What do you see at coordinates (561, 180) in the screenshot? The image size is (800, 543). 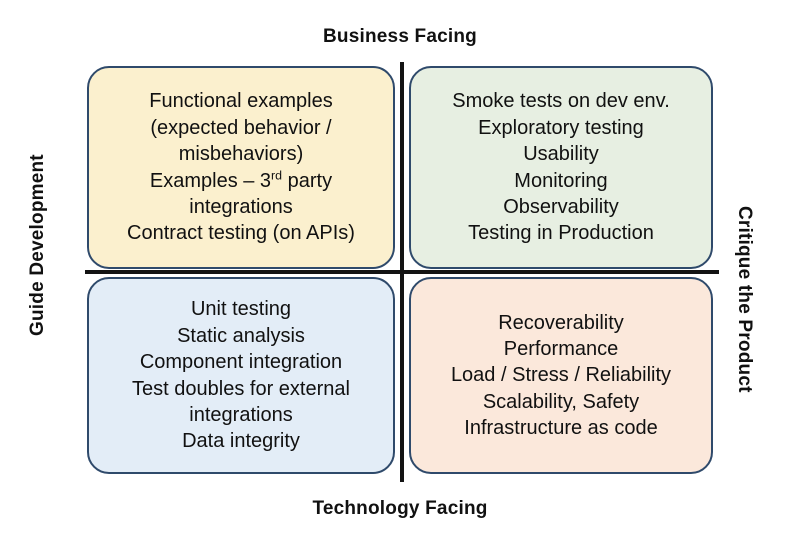 I see `quadrant-item: Monitoring` at bounding box center [561, 180].